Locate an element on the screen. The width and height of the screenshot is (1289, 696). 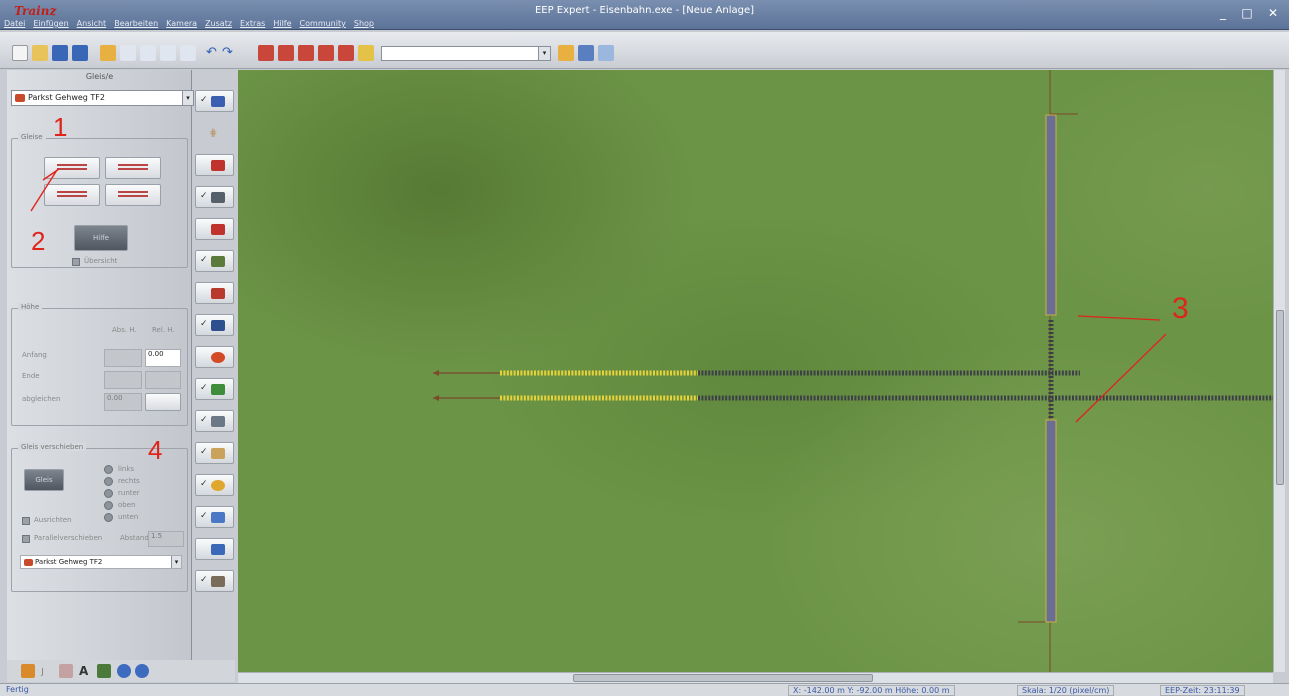
delete-icon is located at coordinates (168, 53).